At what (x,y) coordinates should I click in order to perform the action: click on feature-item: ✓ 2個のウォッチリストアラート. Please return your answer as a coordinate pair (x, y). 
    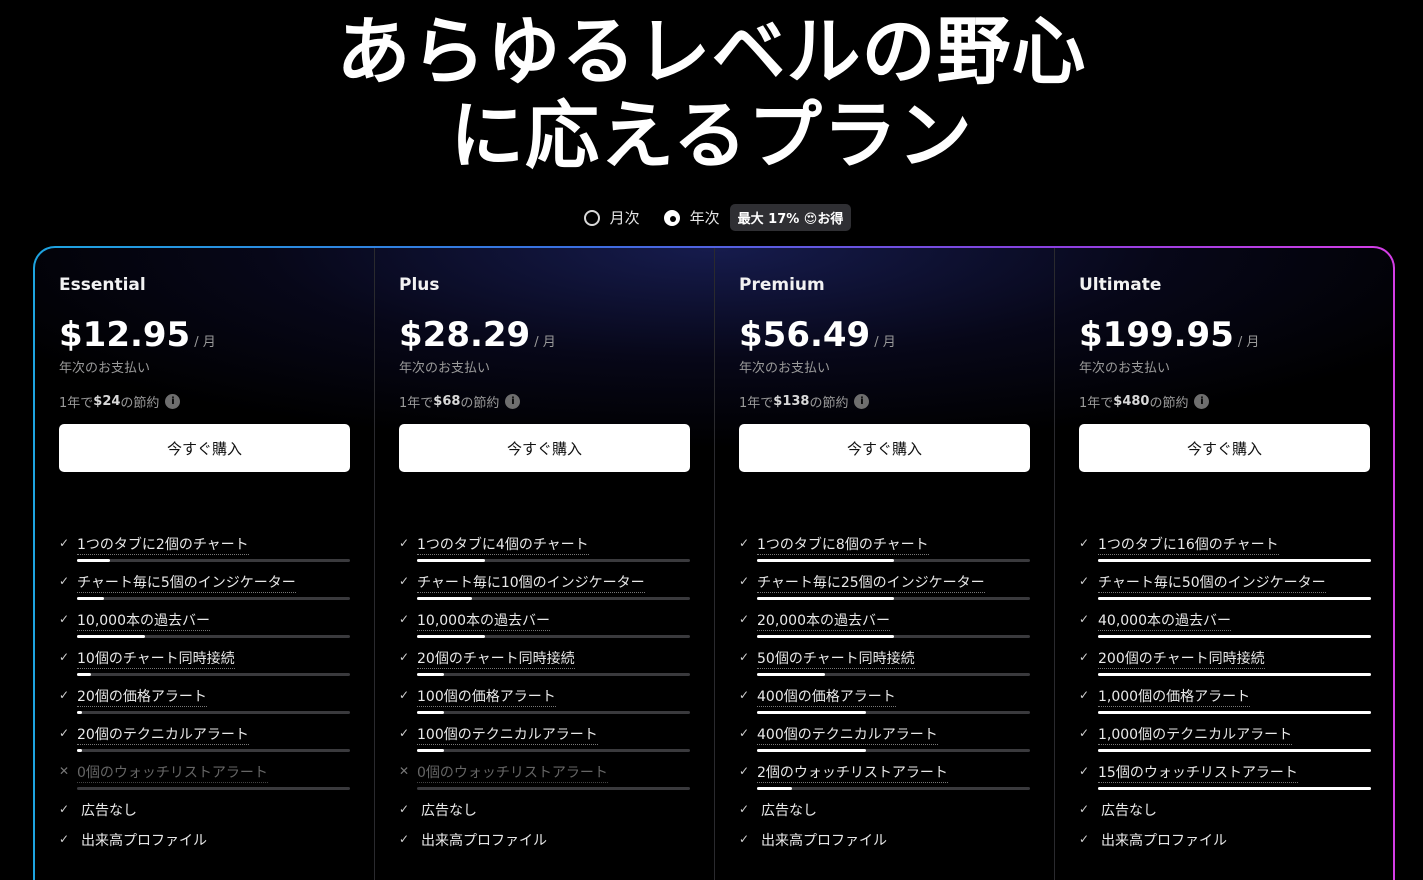
    Looking at the image, I should click on (884, 781).